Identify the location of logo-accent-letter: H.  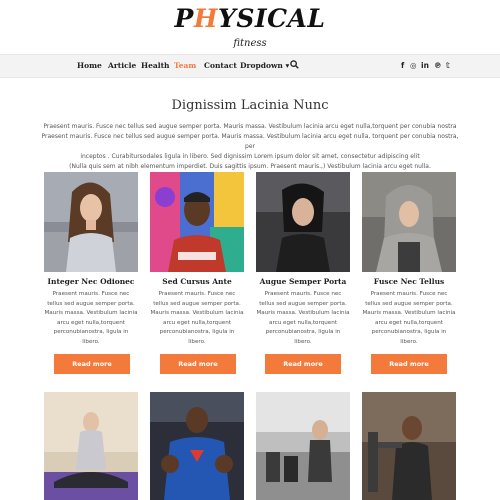
(205, 18).